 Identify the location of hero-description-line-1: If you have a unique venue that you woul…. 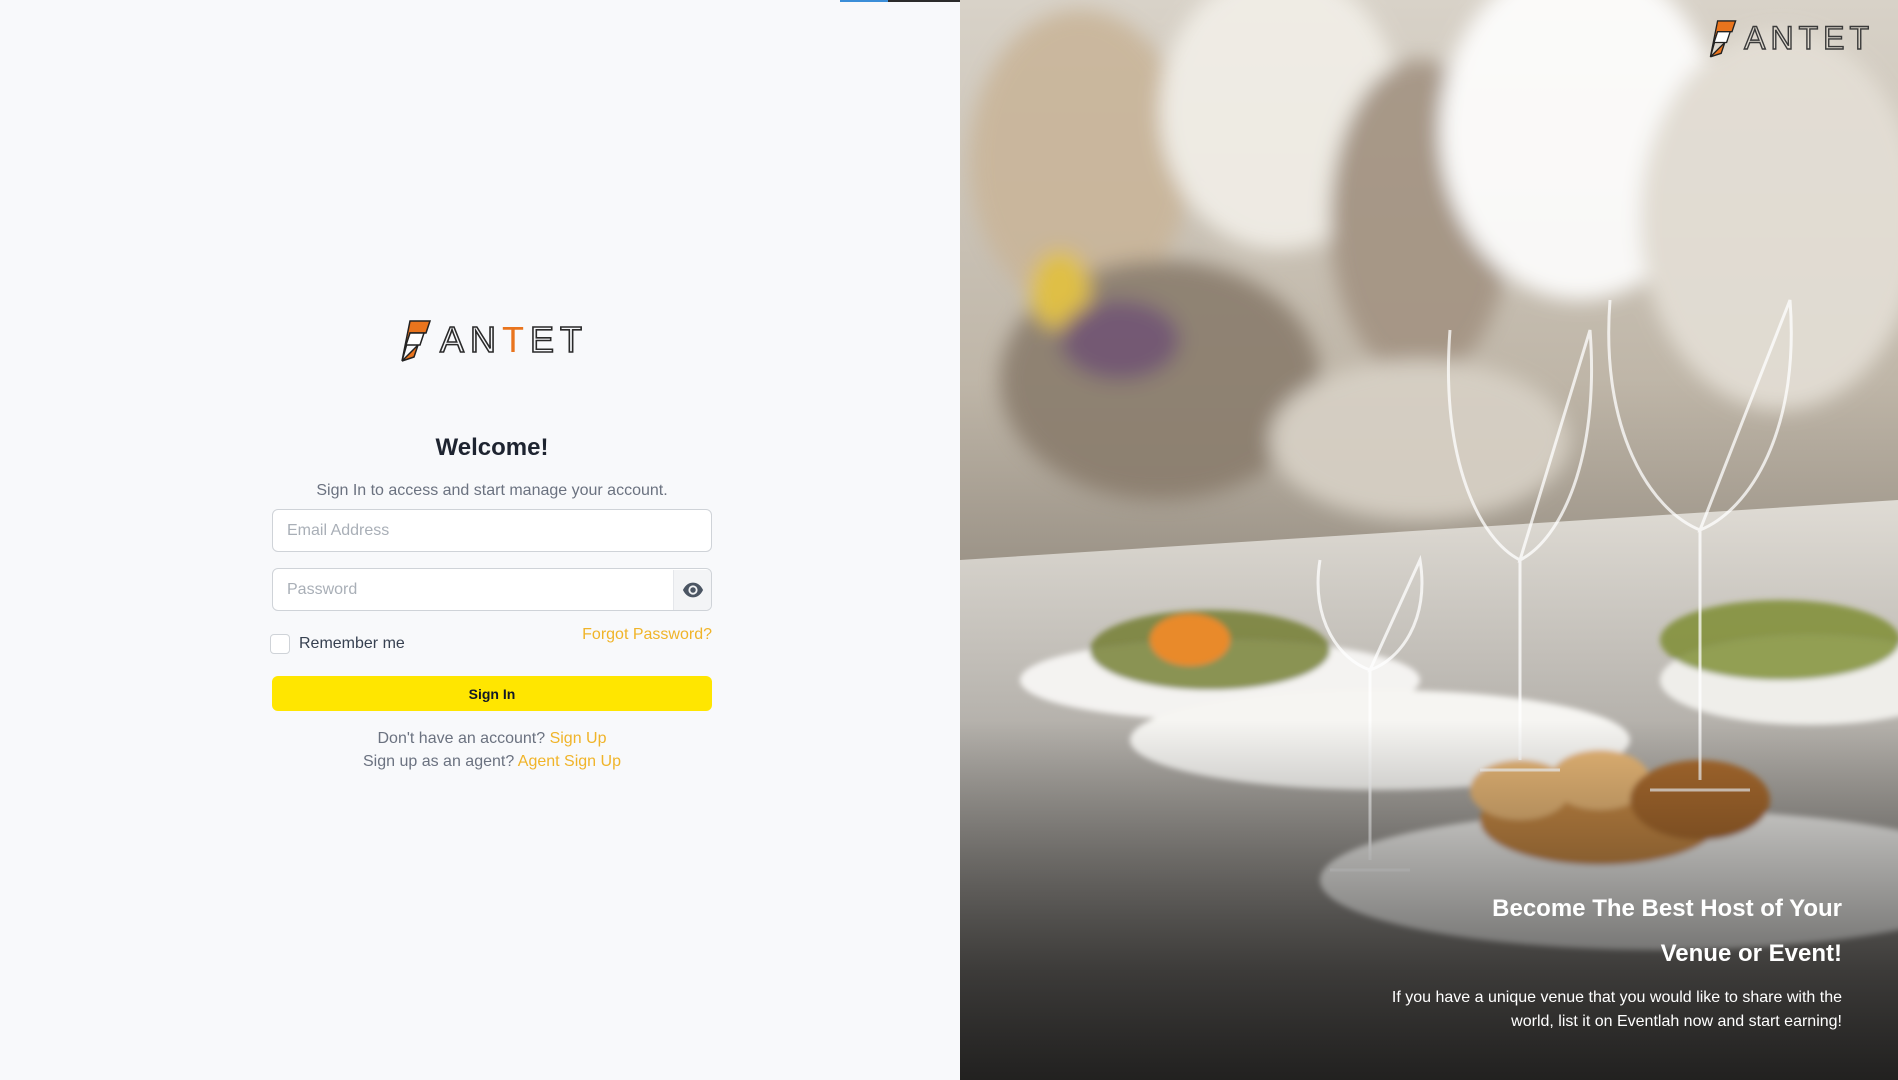
(1616, 997).